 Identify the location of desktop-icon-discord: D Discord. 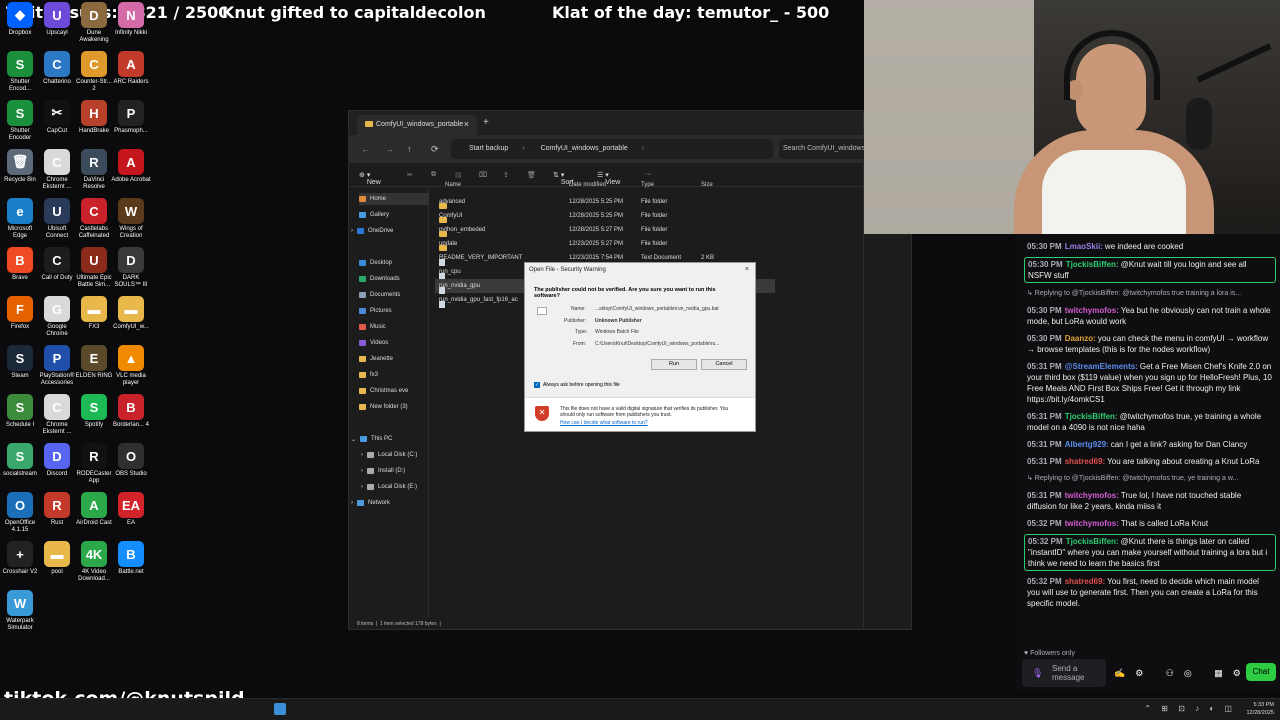
(57, 460).